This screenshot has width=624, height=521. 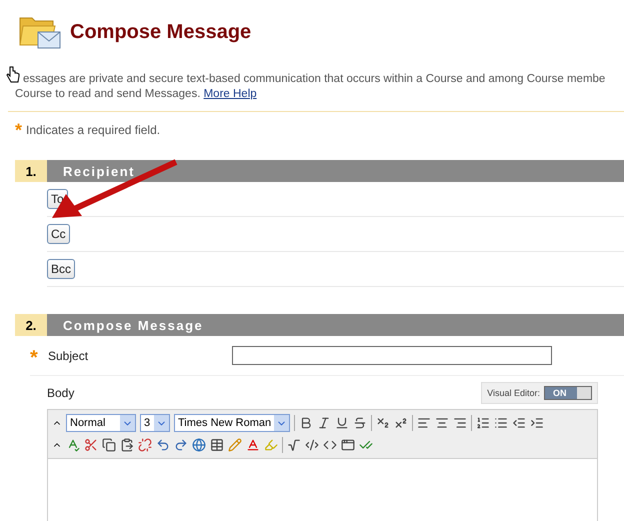 What do you see at coordinates (145, 445) in the screenshot?
I see `unlink-icon` at bounding box center [145, 445].